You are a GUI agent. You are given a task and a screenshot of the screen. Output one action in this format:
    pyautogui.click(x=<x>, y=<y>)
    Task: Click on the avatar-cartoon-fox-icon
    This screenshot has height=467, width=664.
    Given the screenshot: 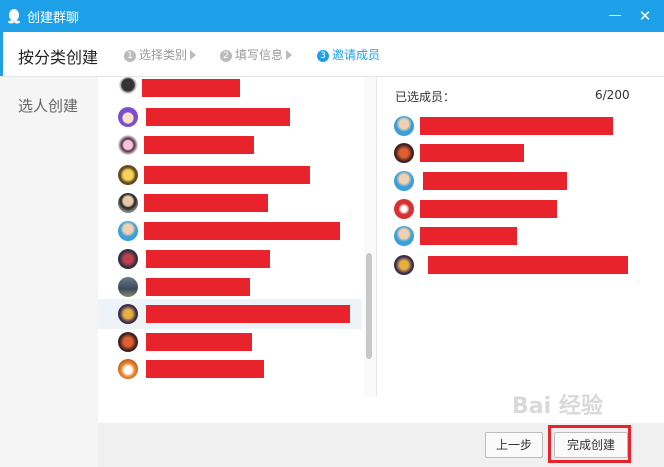 What is the action you would take?
    pyautogui.click(x=128, y=369)
    